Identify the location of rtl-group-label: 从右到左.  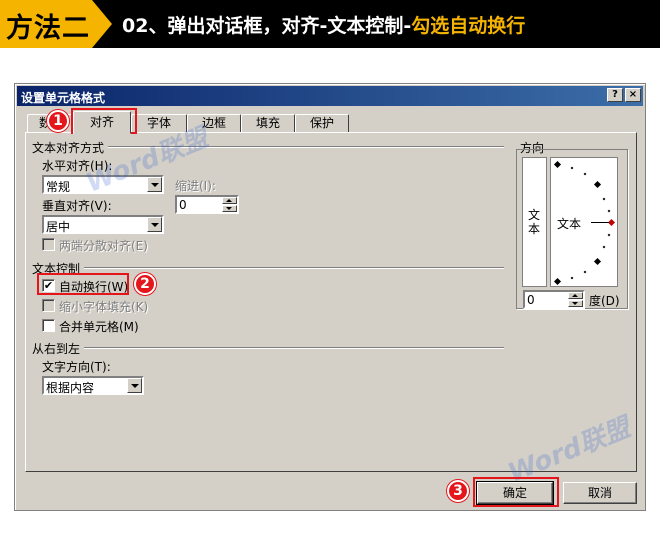
(56, 349).